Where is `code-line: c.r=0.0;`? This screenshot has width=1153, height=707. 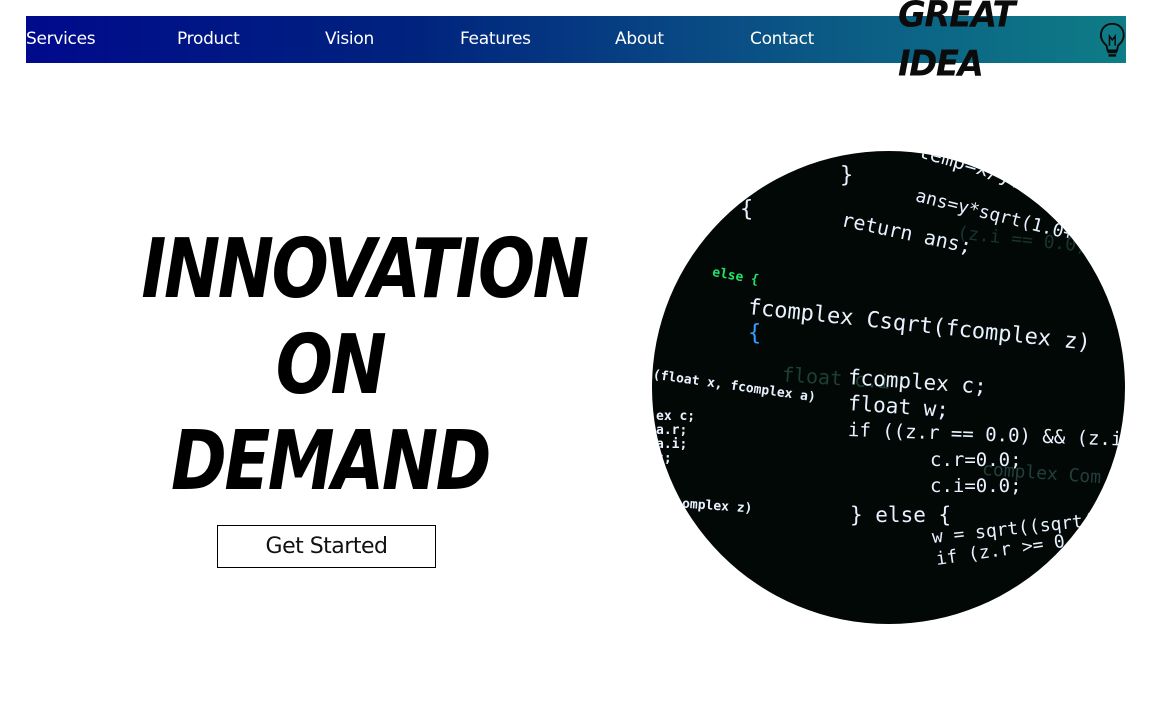 code-line: c.r=0.0; is located at coordinates (976, 460).